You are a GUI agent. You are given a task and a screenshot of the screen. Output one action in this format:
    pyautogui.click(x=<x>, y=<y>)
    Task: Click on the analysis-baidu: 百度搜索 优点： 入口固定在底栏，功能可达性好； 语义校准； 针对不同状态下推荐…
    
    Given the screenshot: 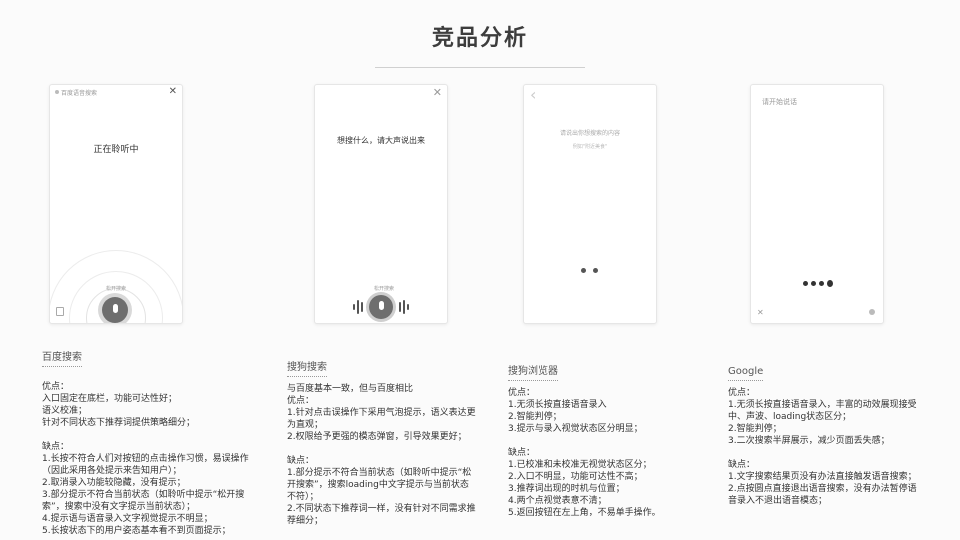 What is the action you would take?
    pyautogui.click(x=149, y=444)
    